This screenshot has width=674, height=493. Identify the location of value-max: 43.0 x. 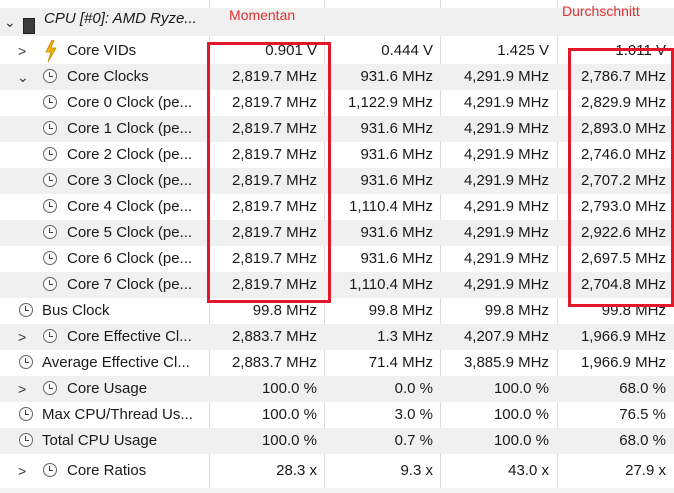
(528, 470).